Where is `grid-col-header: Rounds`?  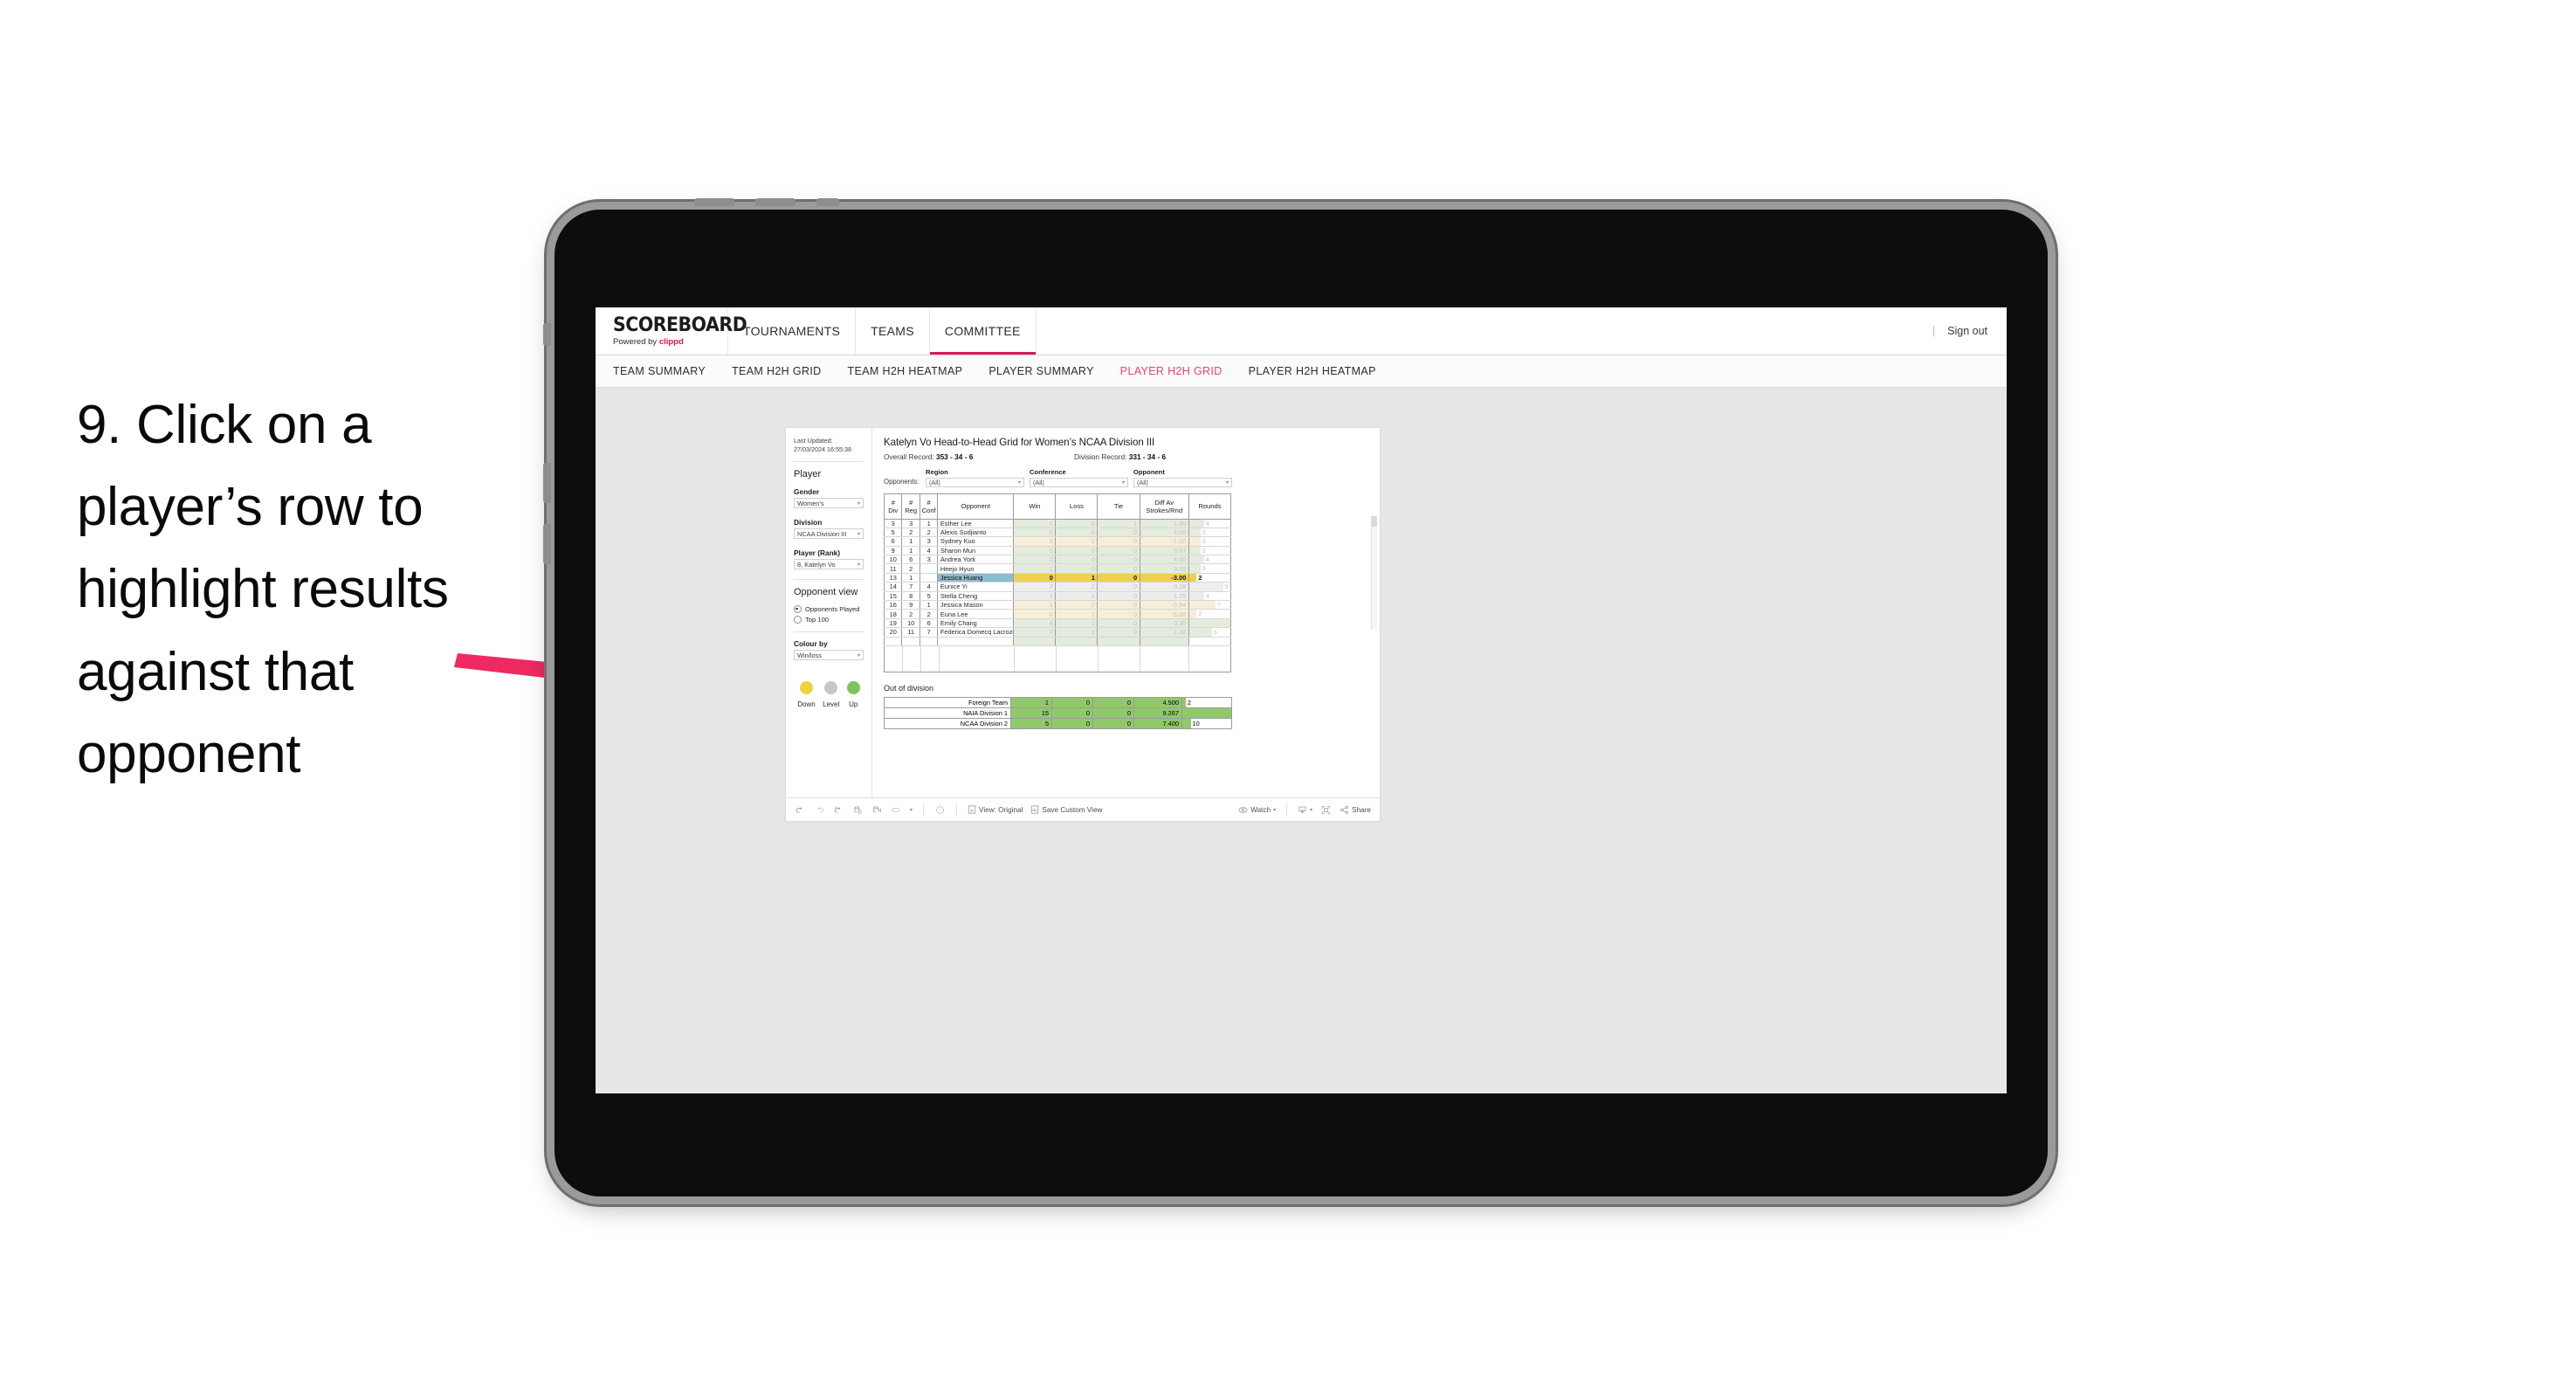
grid-col-header: Rounds is located at coordinates (1210, 507).